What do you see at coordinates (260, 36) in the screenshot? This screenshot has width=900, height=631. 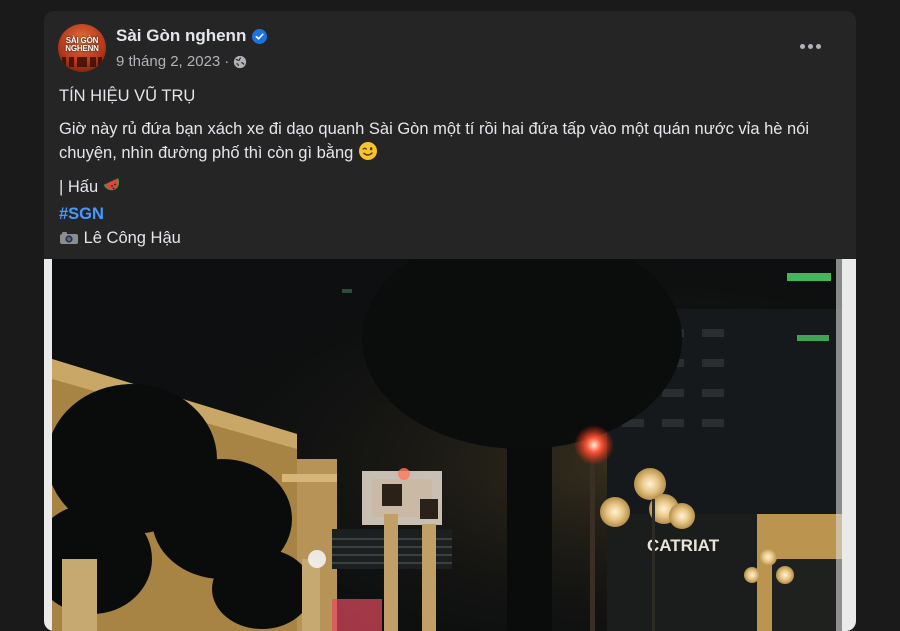 I see `verified-badge-icon` at bounding box center [260, 36].